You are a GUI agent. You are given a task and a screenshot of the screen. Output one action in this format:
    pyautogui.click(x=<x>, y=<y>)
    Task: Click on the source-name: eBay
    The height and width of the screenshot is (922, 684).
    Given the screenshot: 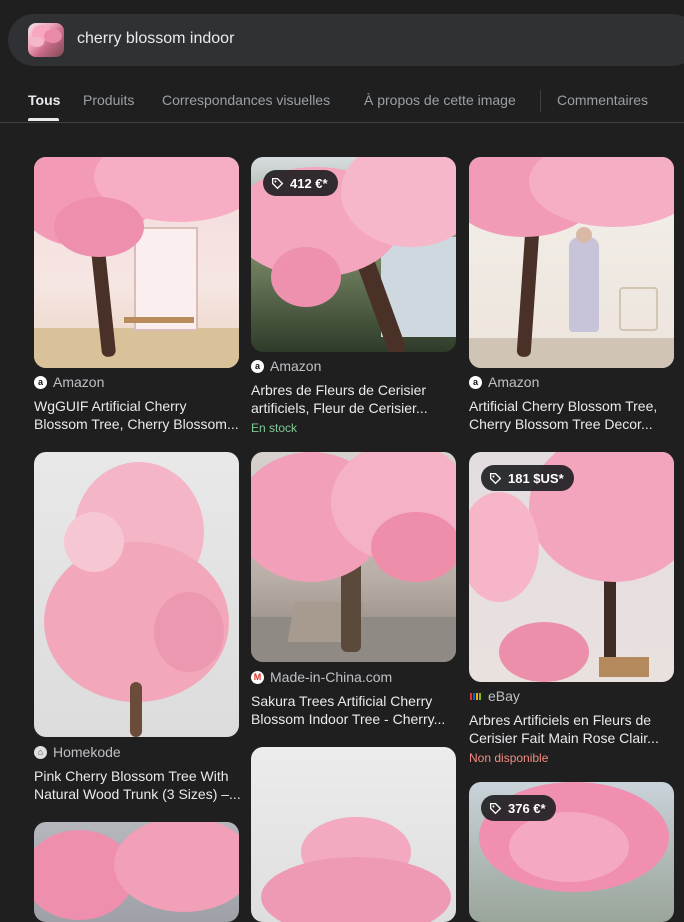 What is the action you would take?
    pyautogui.click(x=504, y=696)
    